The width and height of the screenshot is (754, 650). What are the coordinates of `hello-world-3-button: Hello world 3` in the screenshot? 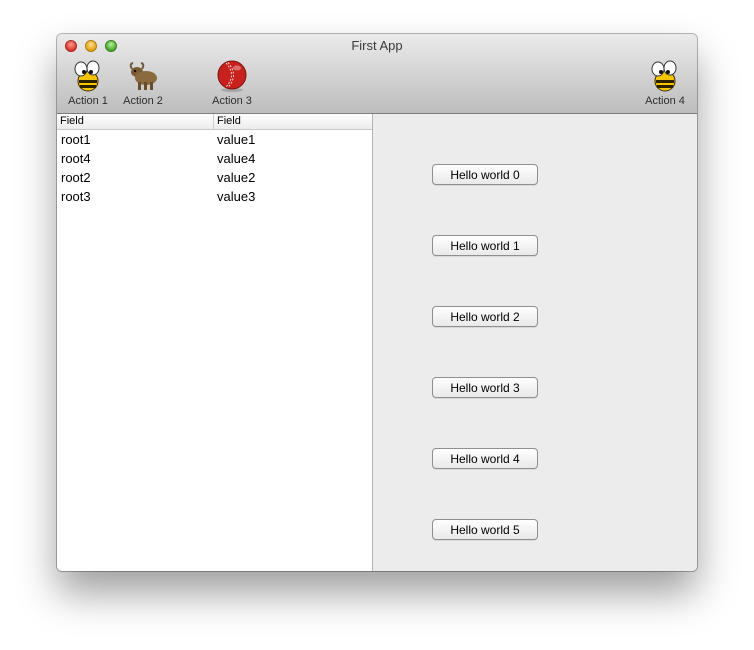 It's located at (485, 387).